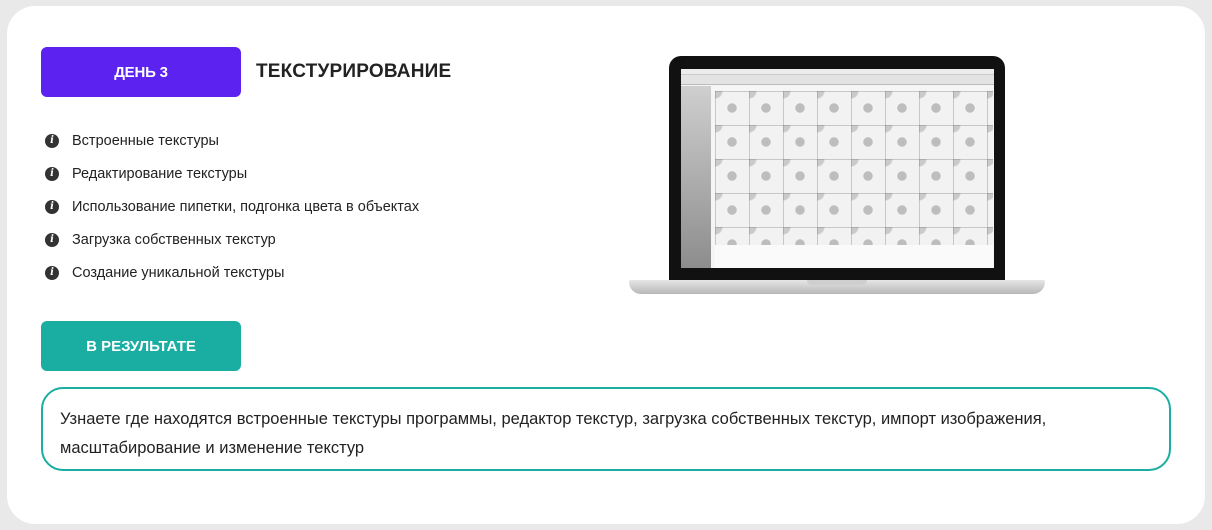  What do you see at coordinates (354, 71) in the screenshot?
I see `lesson-title: ТЕКСТУРИРОВАНИЕ` at bounding box center [354, 71].